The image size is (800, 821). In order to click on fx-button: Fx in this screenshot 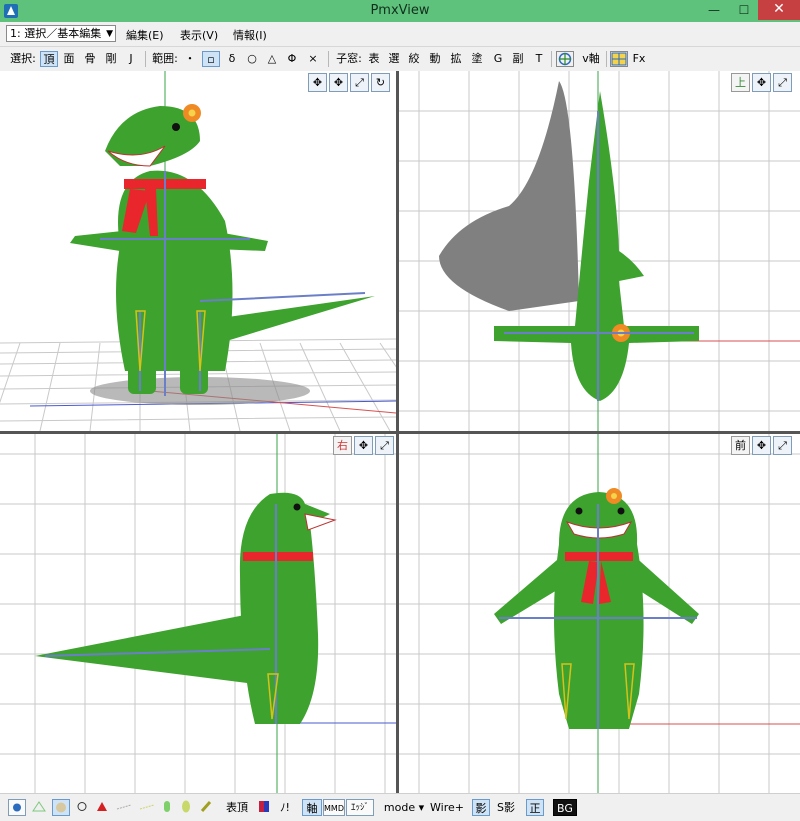, I will do `click(639, 59)`.